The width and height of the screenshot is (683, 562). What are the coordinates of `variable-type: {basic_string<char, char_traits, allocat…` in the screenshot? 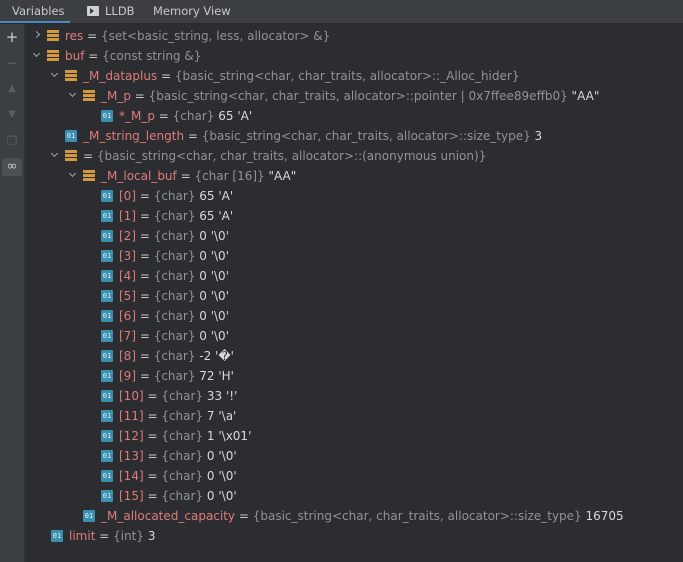 It's located at (358, 96).